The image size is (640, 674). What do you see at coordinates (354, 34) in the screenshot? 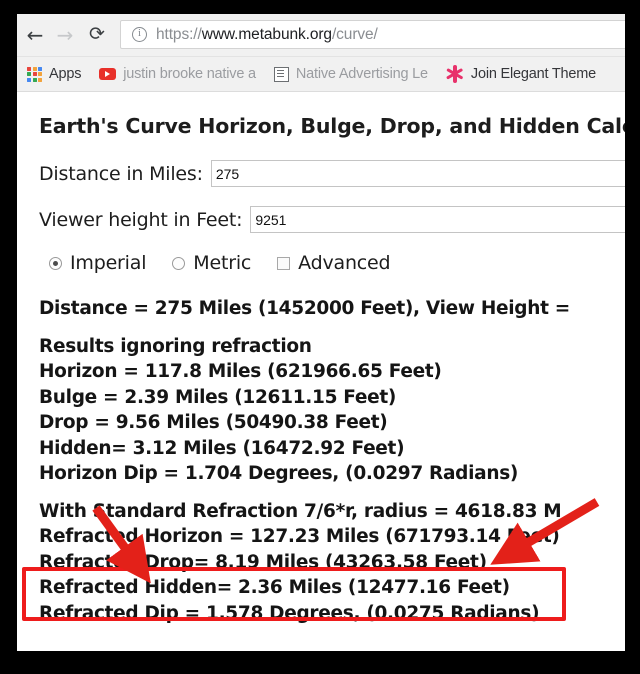
I see `url-path: /curve/` at bounding box center [354, 34].